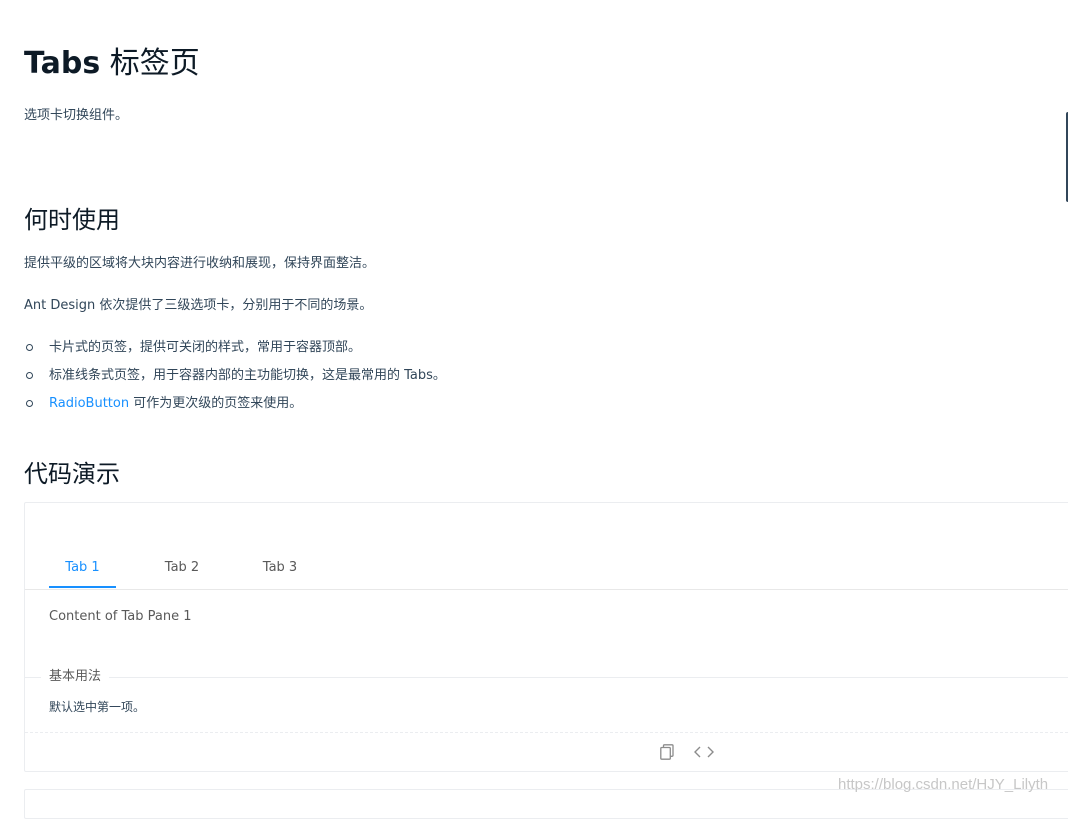 The image size is (1068, 819). Describe the element at coordinates (82, 572) in the screenshot. I see `tab-1: Tab 1` at that location.